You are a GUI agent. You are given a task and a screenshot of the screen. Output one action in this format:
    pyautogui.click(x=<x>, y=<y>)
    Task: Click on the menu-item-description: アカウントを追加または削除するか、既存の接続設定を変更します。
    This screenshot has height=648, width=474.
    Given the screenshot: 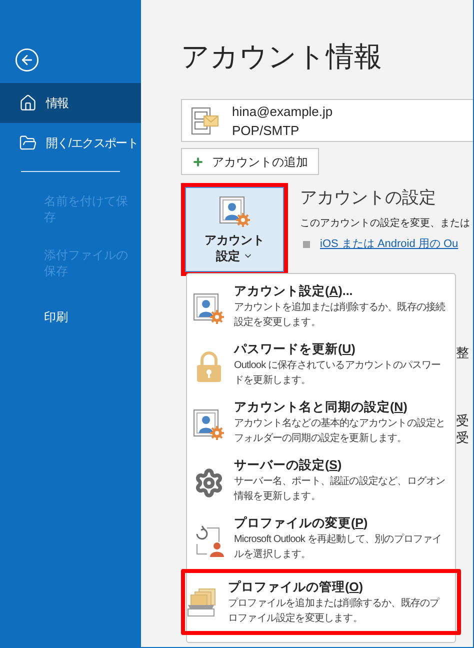 What is the action you would take?
    pyautogui.click(x=340, y=315)
    